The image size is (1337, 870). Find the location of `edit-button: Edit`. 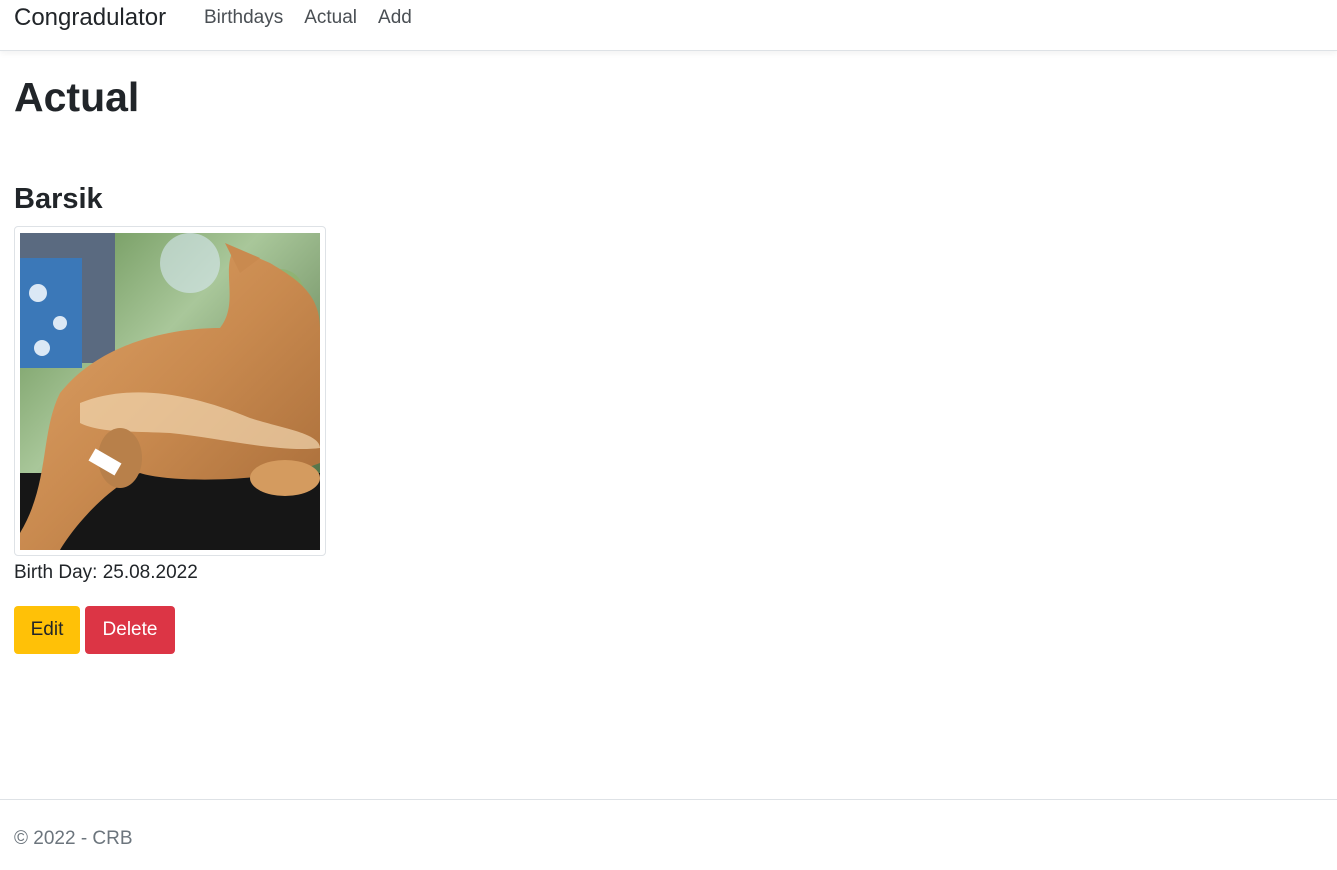

edit-button: Edit is located at coordinates (47, 630).